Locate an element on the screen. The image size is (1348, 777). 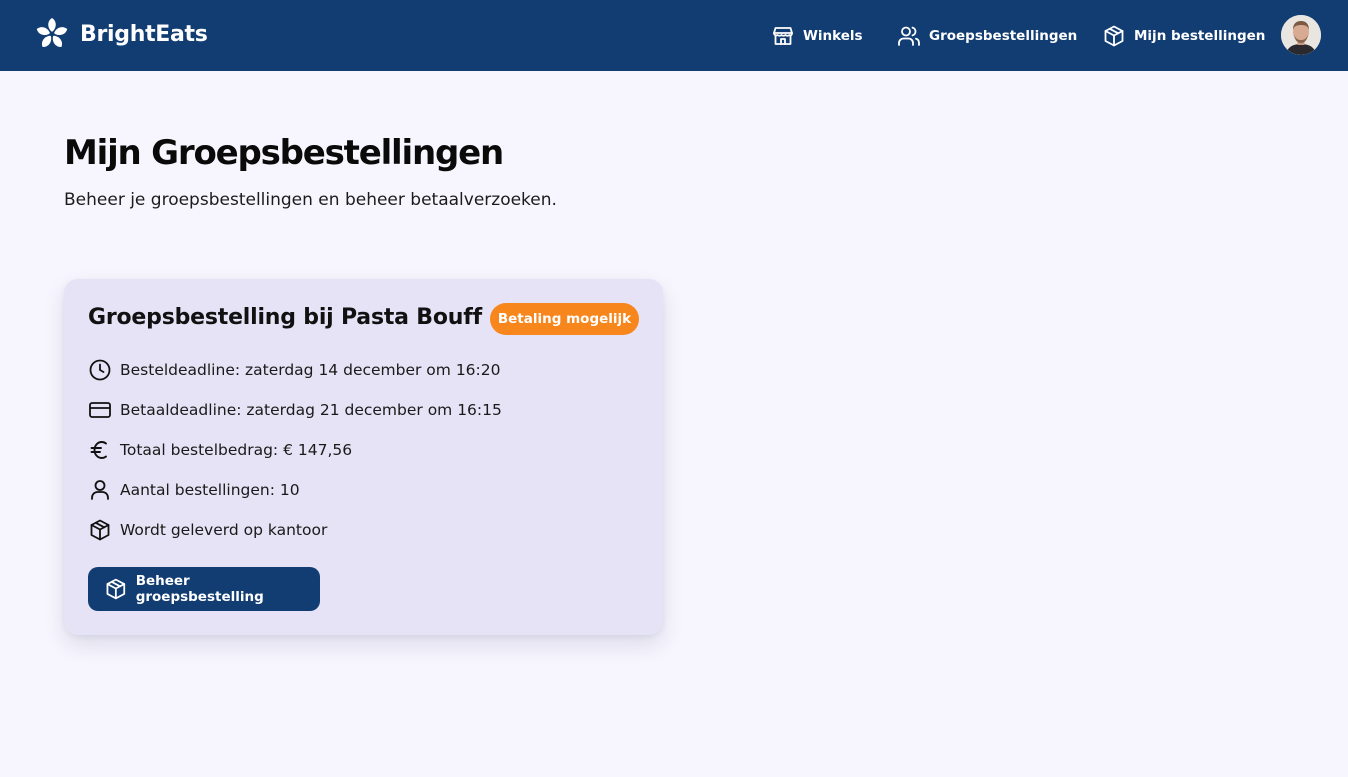
nav-mijn-bestellingen-label: Mijn bestellingen is located at coordinates (1200, 35).